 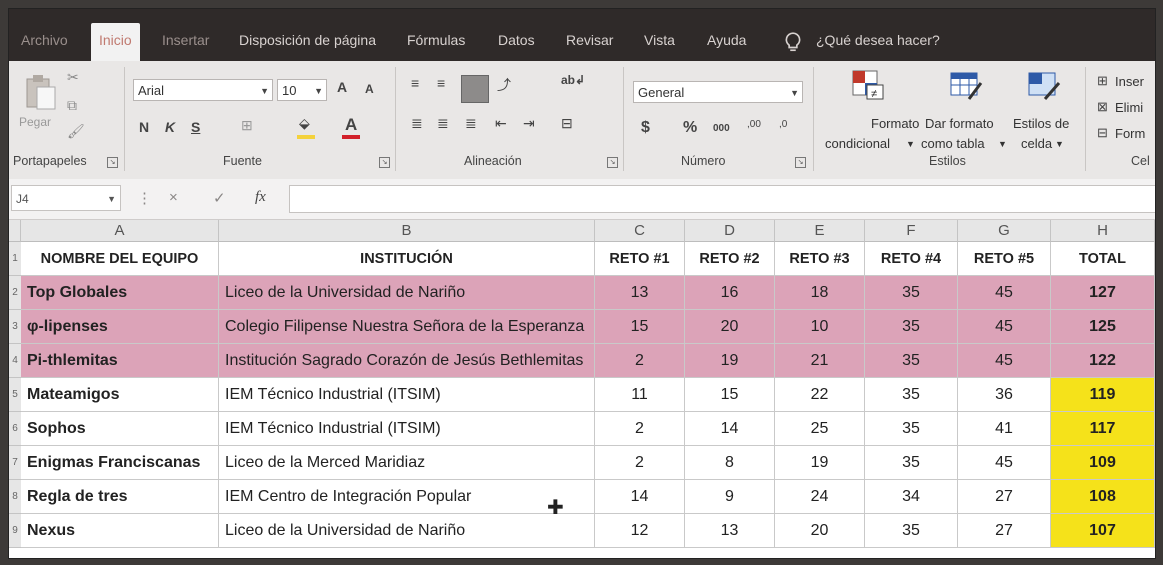 I want to click on column-header-e: E, so click(x=820, y=231).